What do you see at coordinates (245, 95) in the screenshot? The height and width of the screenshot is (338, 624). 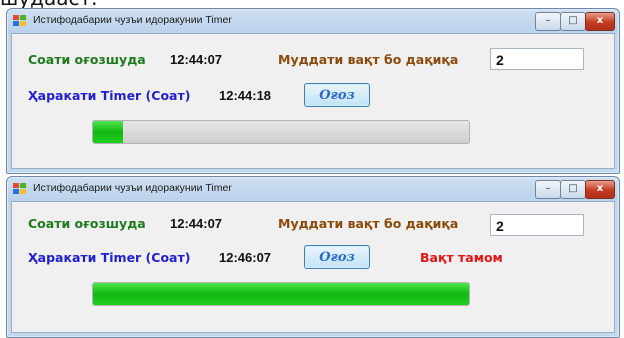 I see `timer-time-value: 12:44:18` at bounding box center [245, 95].